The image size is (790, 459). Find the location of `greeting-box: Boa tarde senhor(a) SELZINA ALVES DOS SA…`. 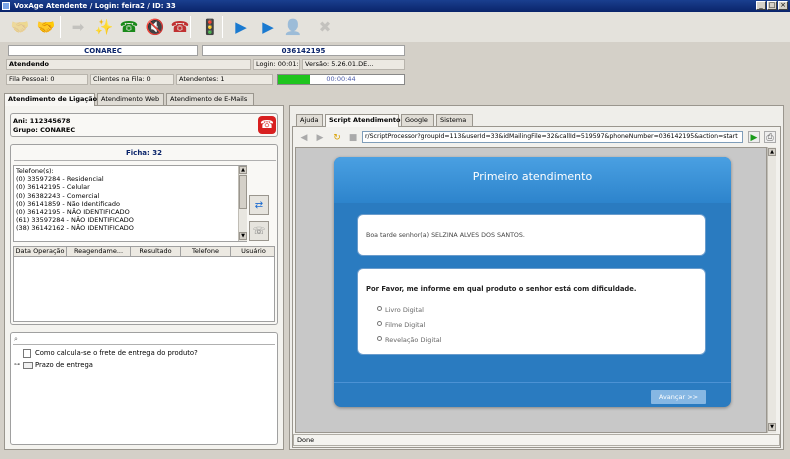

greeting-box: Boa tarde senhor(a) SELZINA ALVES DOS SA… is located at coordinates (531, 235).